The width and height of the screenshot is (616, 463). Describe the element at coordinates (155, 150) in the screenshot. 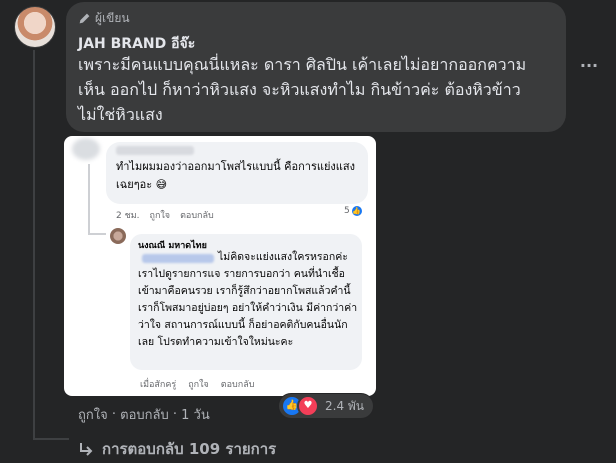

I see `redacted-name` at that location.